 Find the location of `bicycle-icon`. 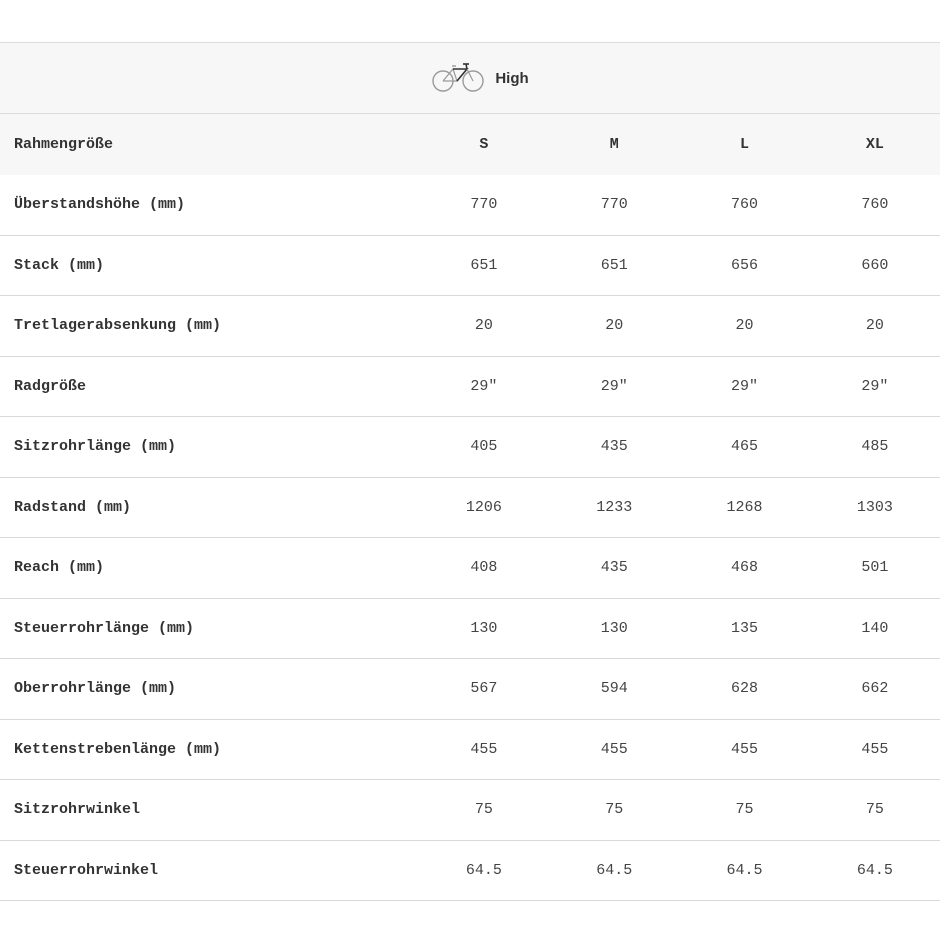

bicycle-icon is located at coordinates (458, 78).